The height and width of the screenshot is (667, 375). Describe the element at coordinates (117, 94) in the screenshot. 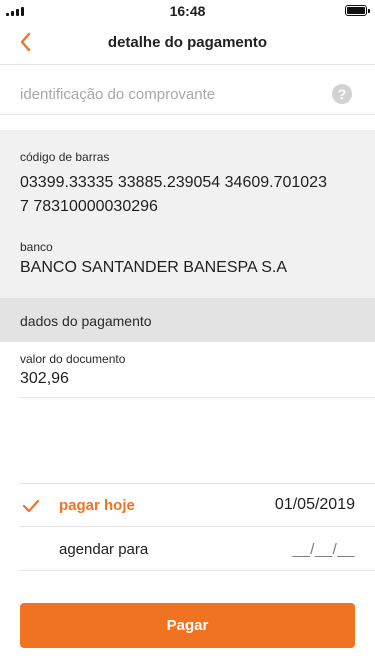

I see `receipt-id-input: identificação do comprovante` at that location.